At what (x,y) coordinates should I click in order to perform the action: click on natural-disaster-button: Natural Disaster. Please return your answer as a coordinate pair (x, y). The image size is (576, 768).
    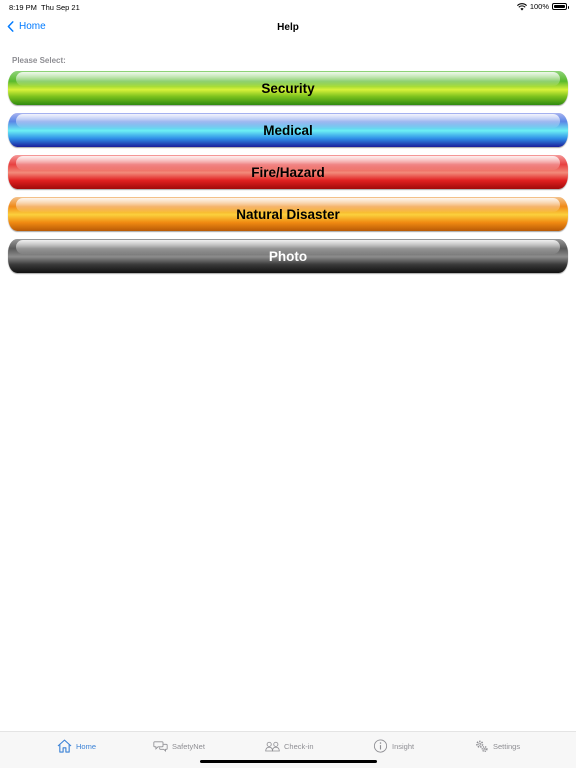
    Looking at the image, I should click on (288, 214).